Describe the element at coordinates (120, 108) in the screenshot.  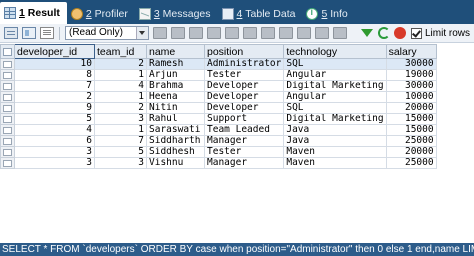
I see `cell-team-id: 2` at that location.